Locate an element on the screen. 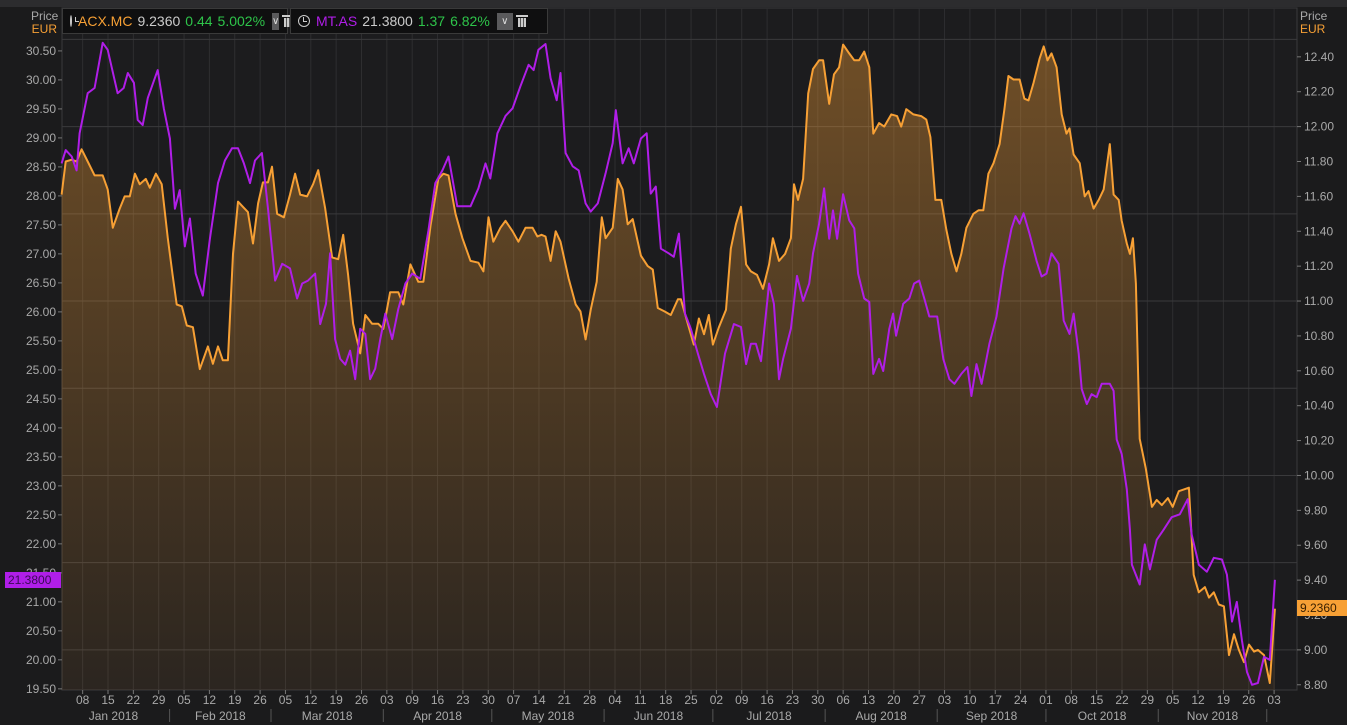 Image resolution: width=1347 pixels, height=725 pixels. left-axis-tick-label: 30.00 is located at coordinates (41, 80).